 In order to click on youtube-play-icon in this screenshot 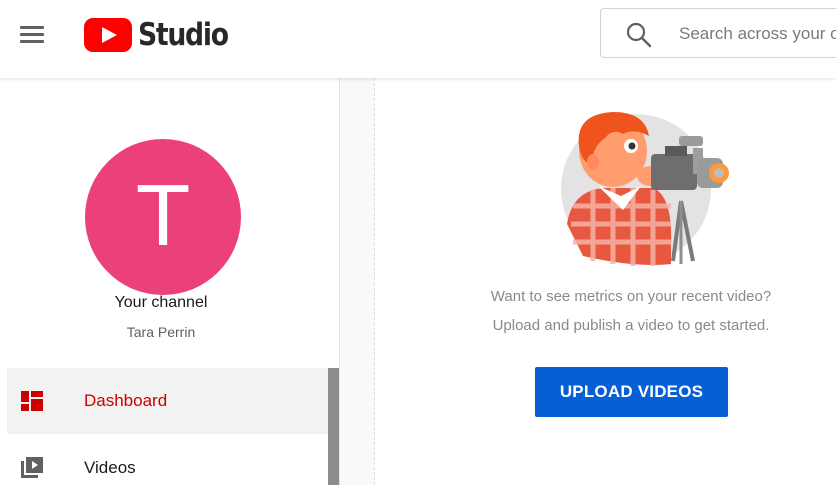, I will do `click(108, 35)`.